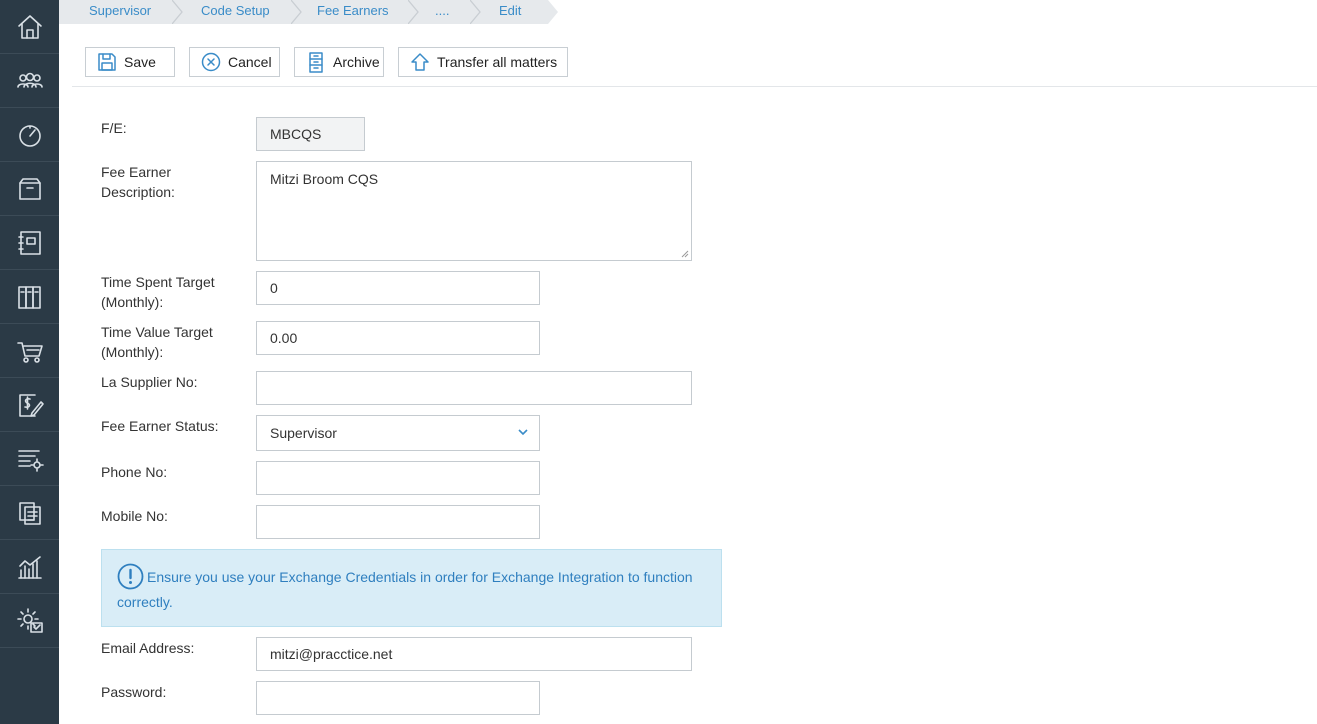 Image resolution: width=1317 pixels, height=724 pixels. I want to click on la-supplier-label: La Supplier No:, so click(149, 382).